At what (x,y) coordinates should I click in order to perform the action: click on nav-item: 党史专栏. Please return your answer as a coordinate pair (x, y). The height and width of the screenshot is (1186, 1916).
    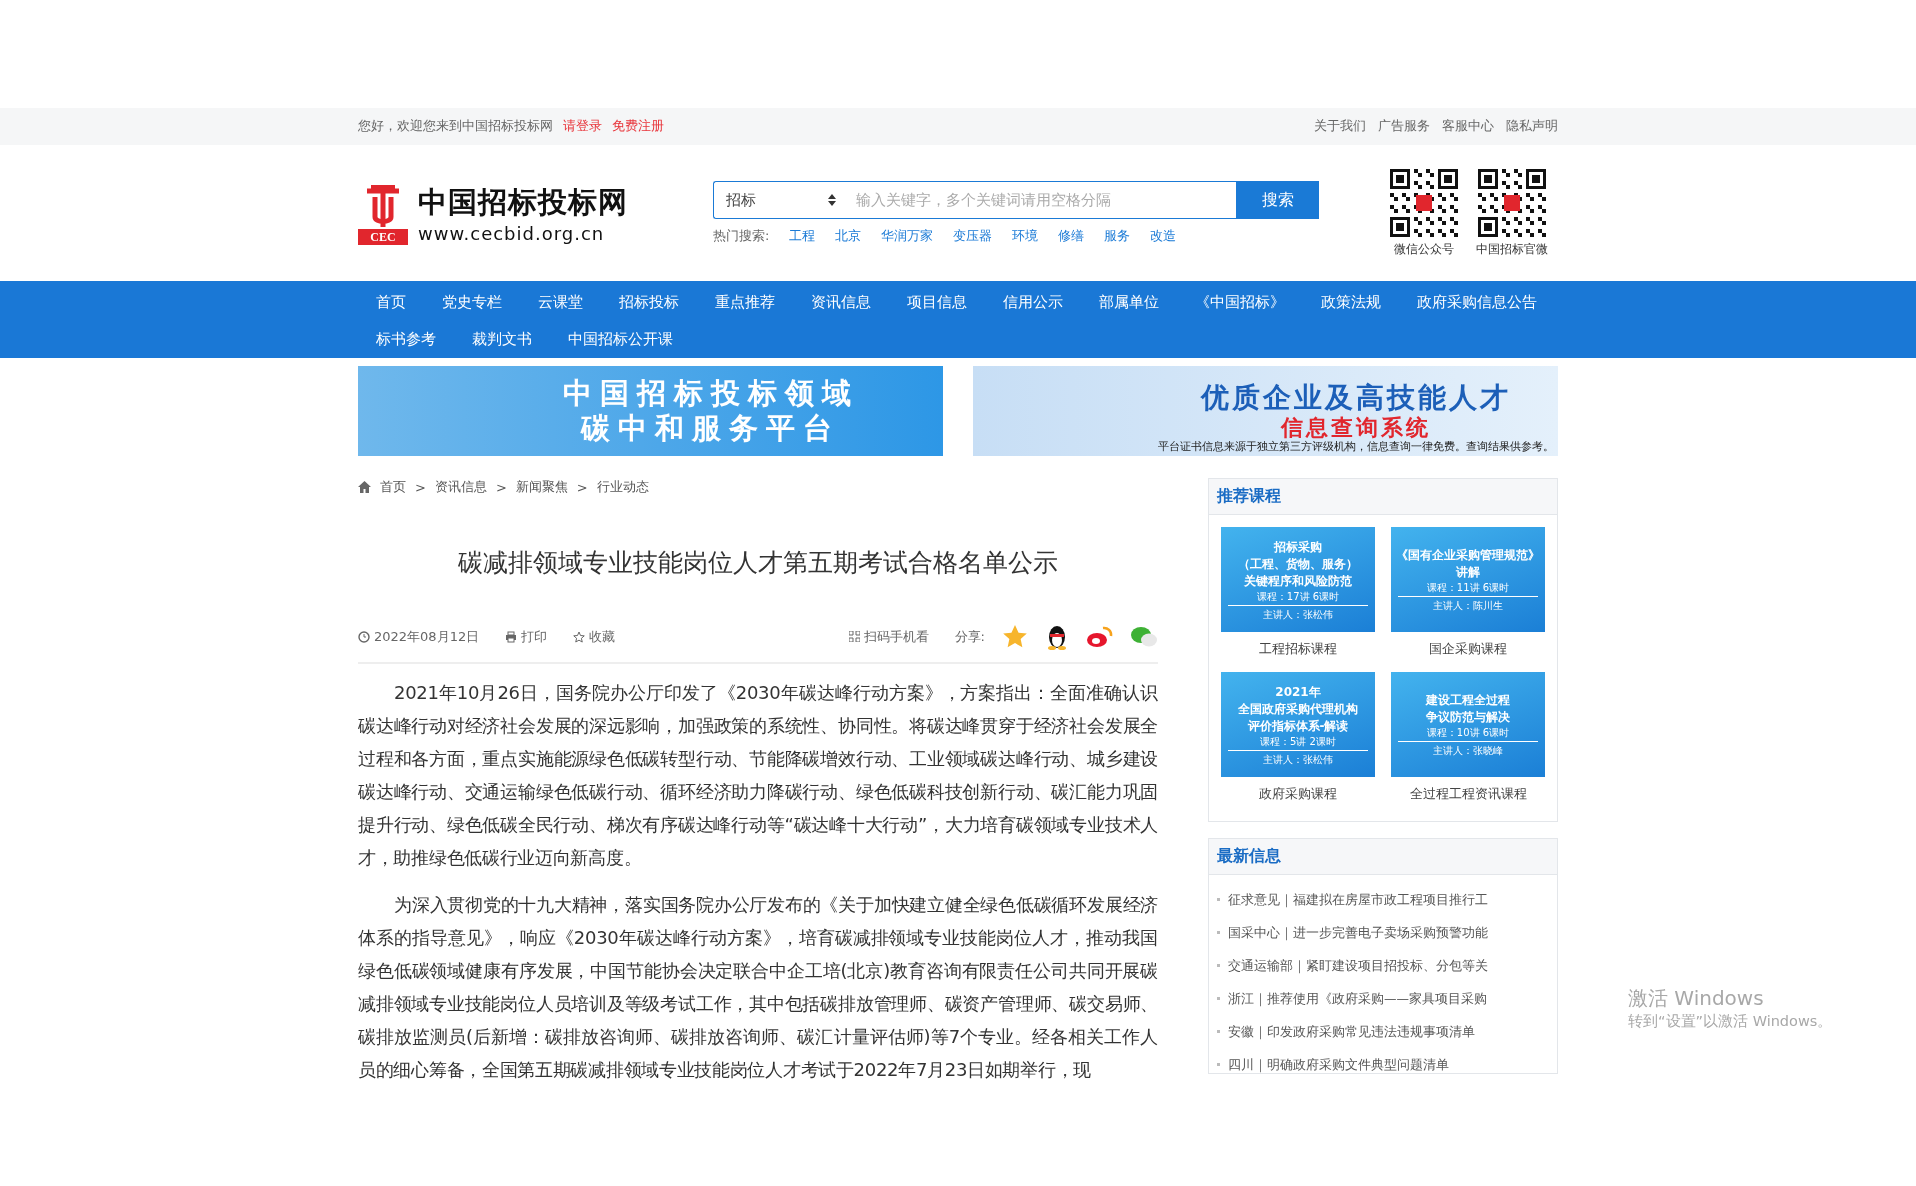
    Looking at the image, I should click on (472, 302).